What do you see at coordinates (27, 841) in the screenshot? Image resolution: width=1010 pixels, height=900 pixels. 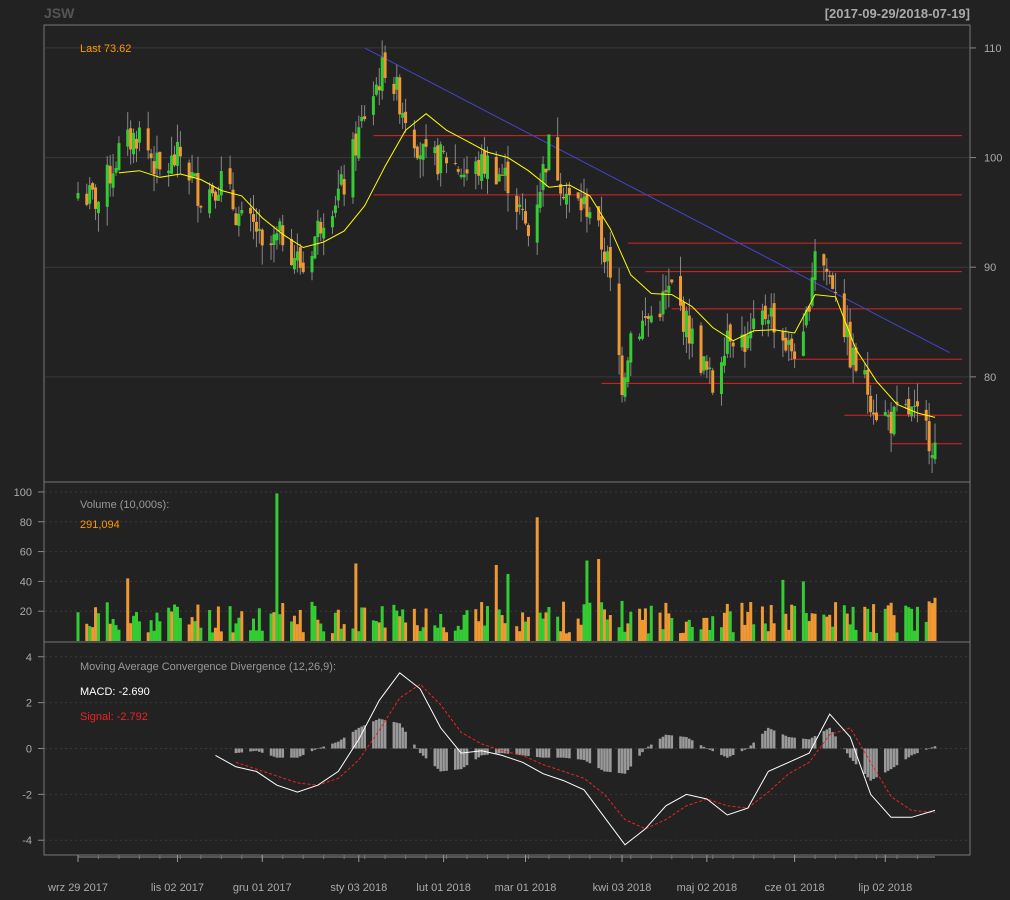 I see `macd-tick-label: -4` at bounding box center [27, 841].